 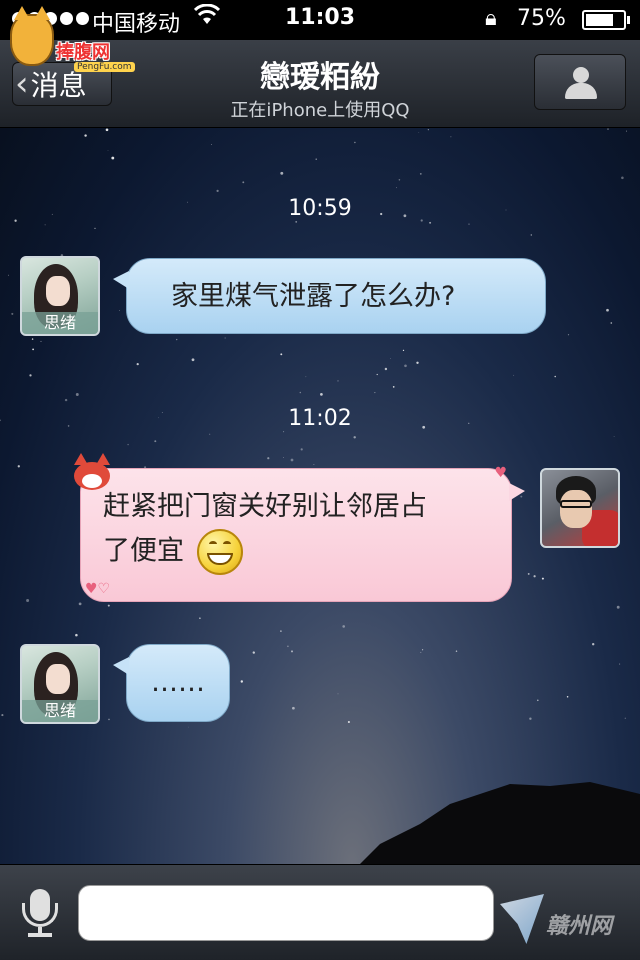 I want to click on fox-sticker-icon, so click(x=92, y=473).